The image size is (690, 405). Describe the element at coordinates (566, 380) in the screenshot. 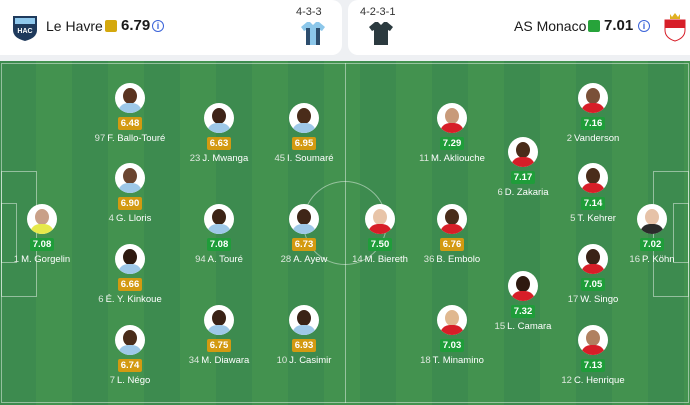

I see `player-number: 12` at that location.